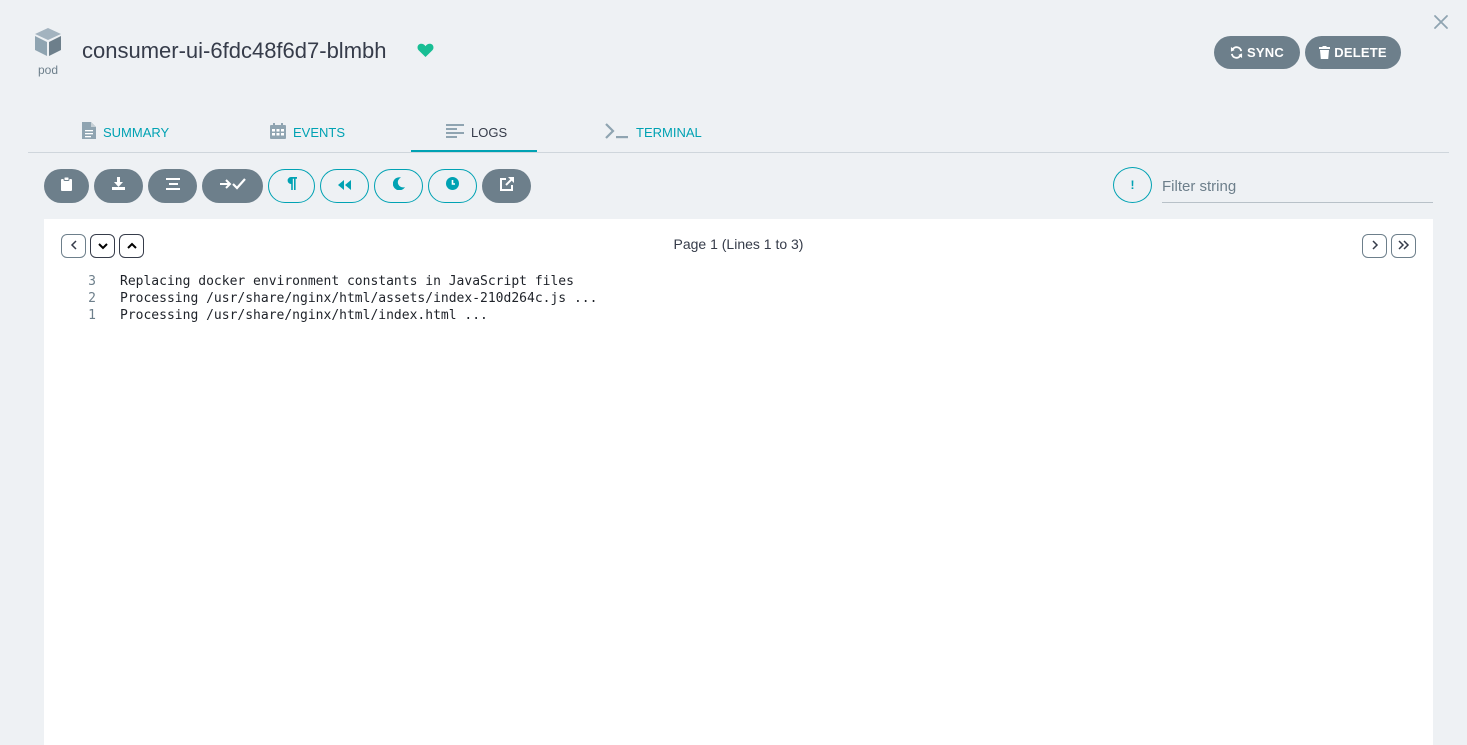  I want to click on document-icon, so click(89, 132).